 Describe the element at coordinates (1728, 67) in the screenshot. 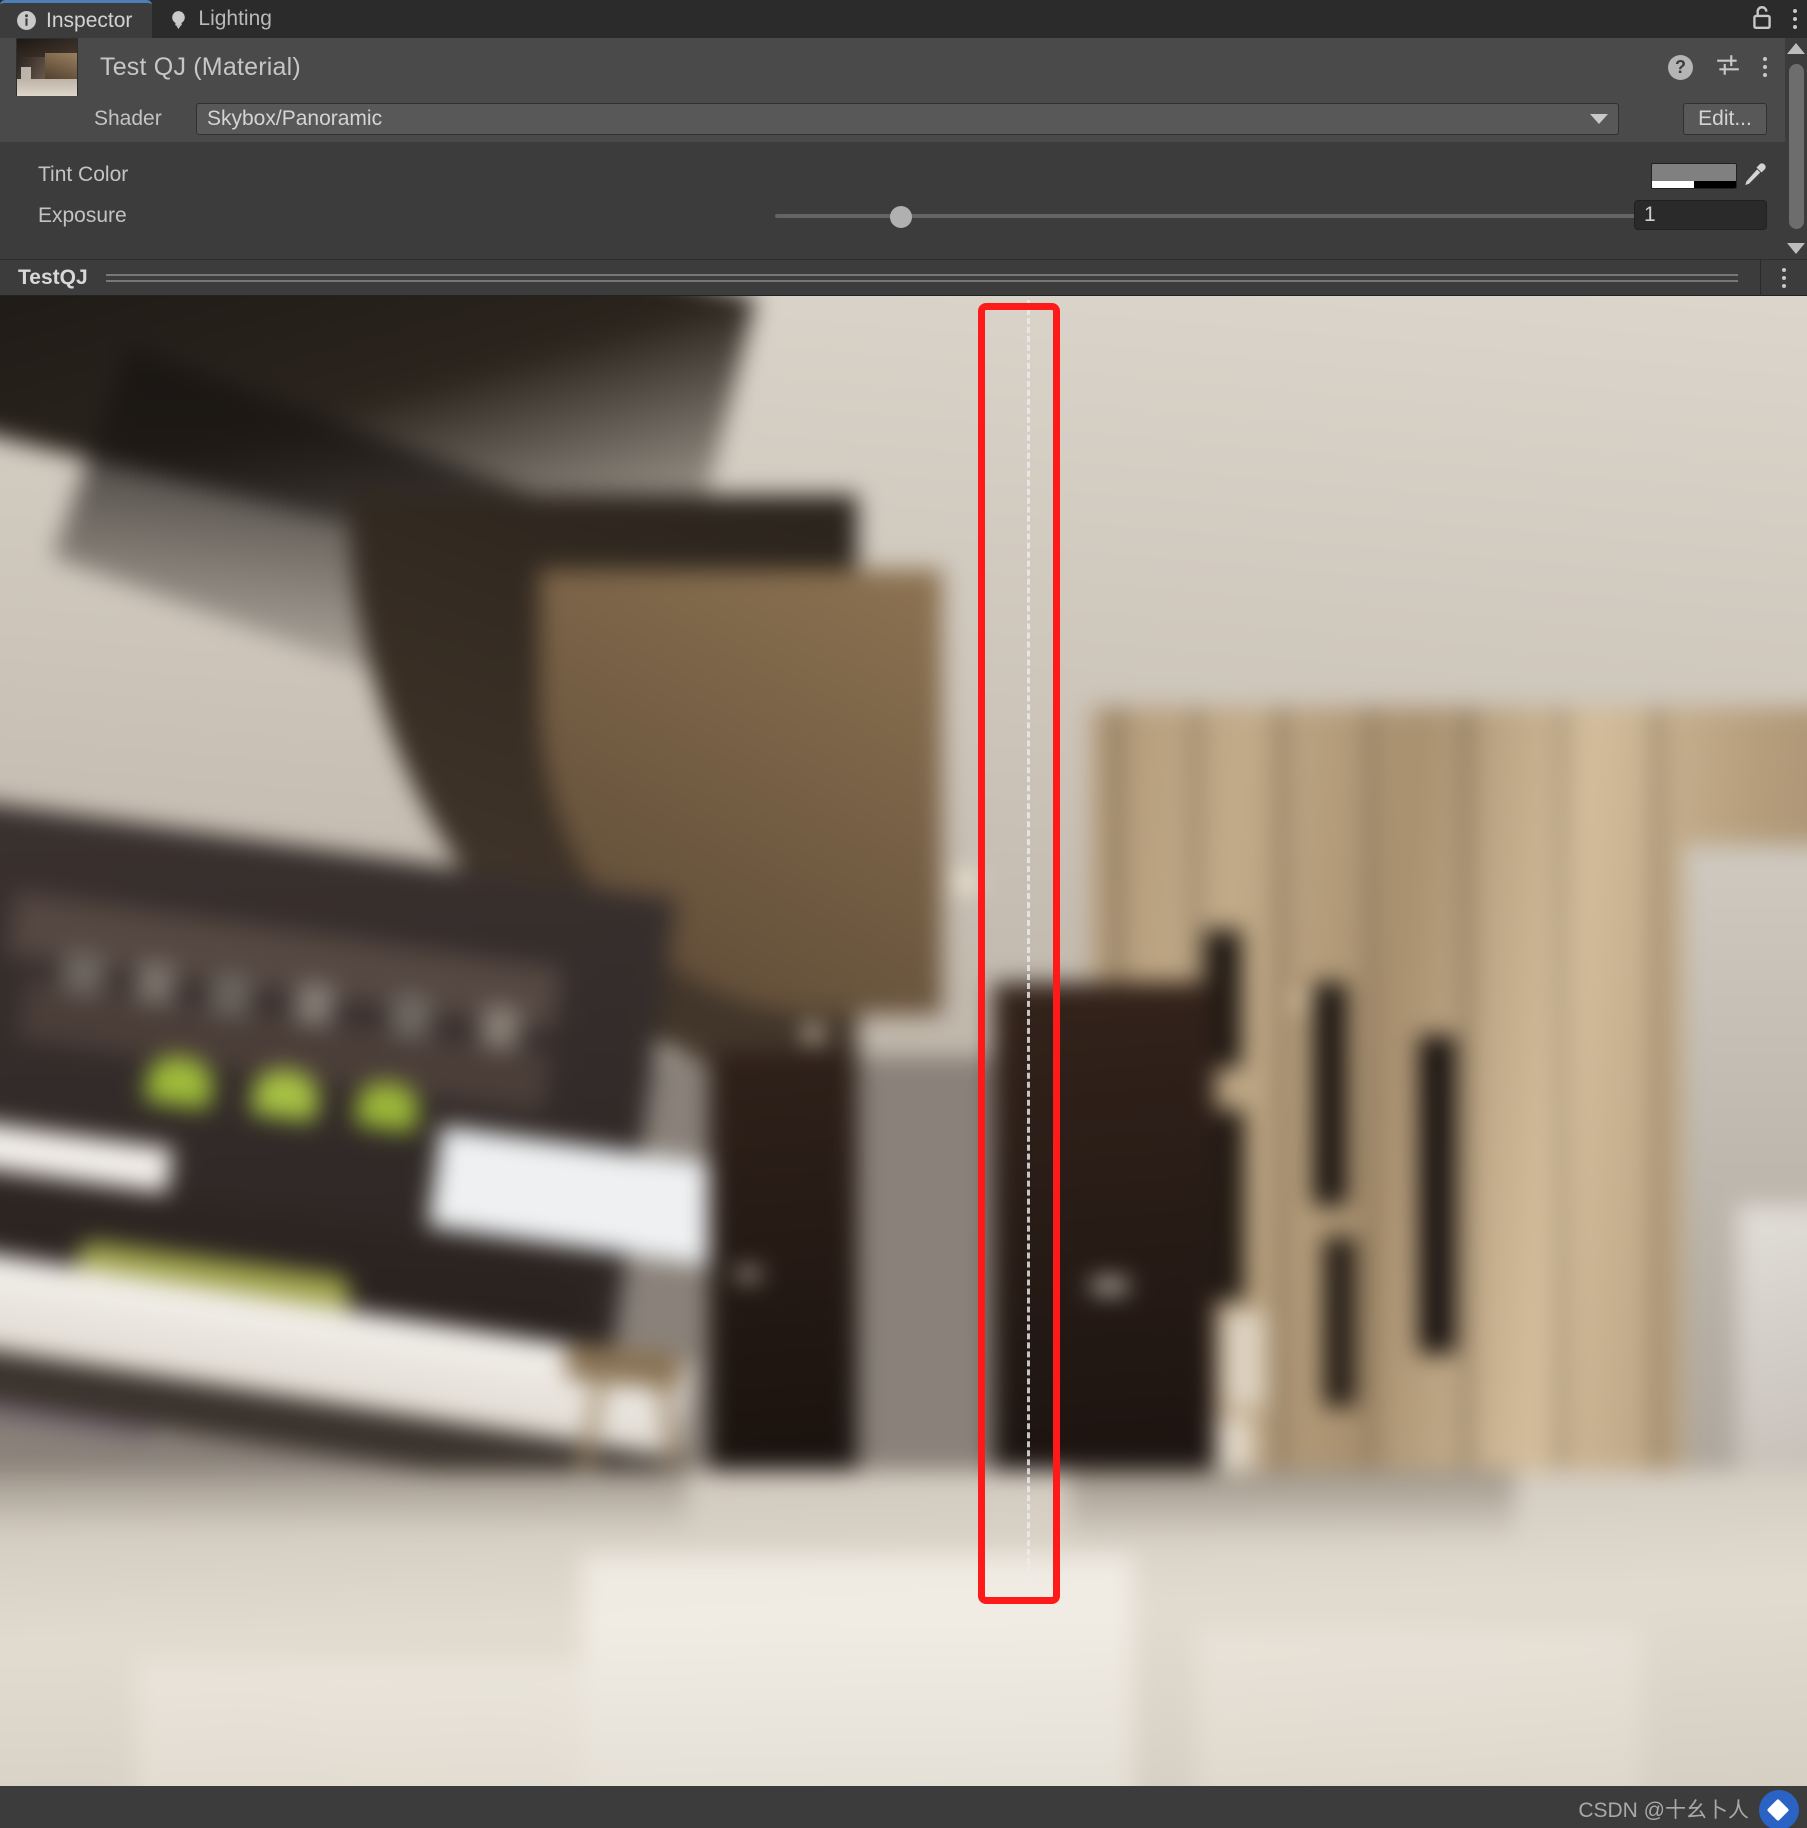

I see `preset-sliders-icon` at that location.